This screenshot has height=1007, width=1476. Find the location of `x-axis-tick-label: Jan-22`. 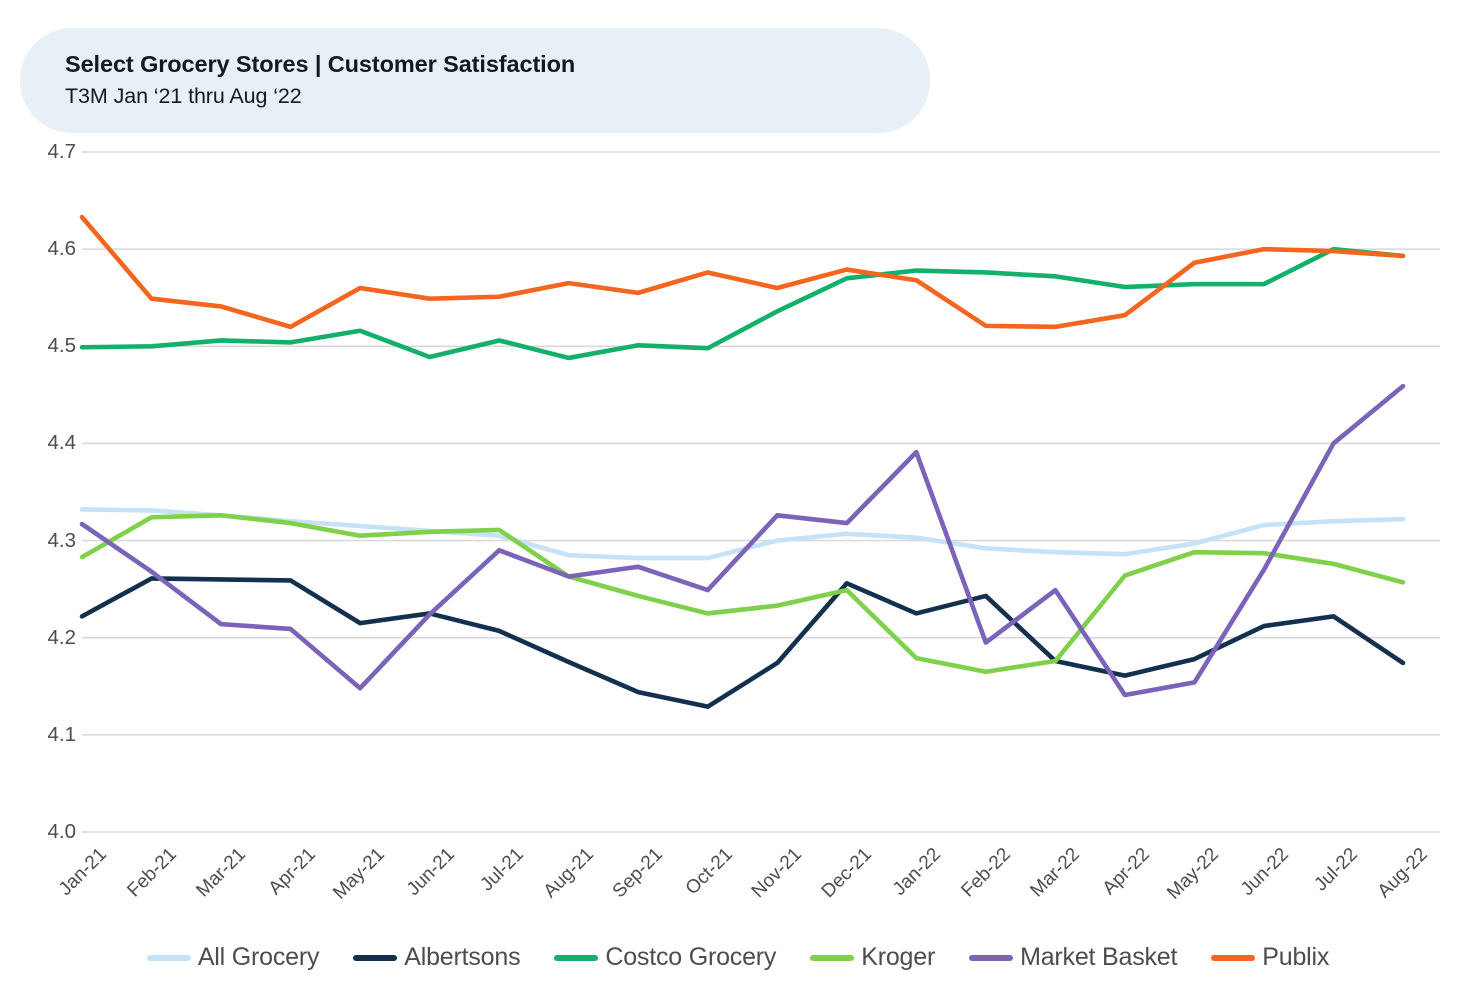

x-axis-tick-label: Jan-22 is located at coordinates (917, 872).